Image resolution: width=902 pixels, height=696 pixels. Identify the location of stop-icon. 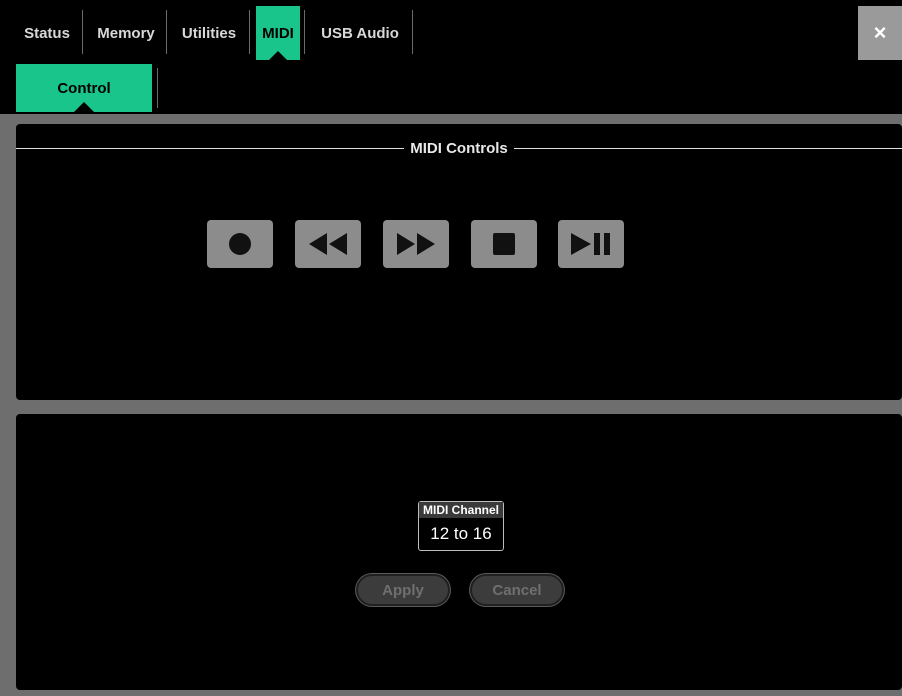
(504, 244).